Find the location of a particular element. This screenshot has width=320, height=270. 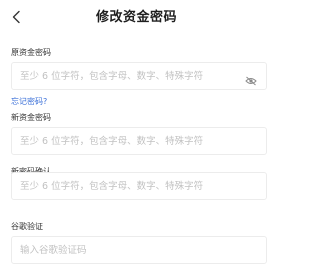

old-password-field is located at coordinates (139, 76).